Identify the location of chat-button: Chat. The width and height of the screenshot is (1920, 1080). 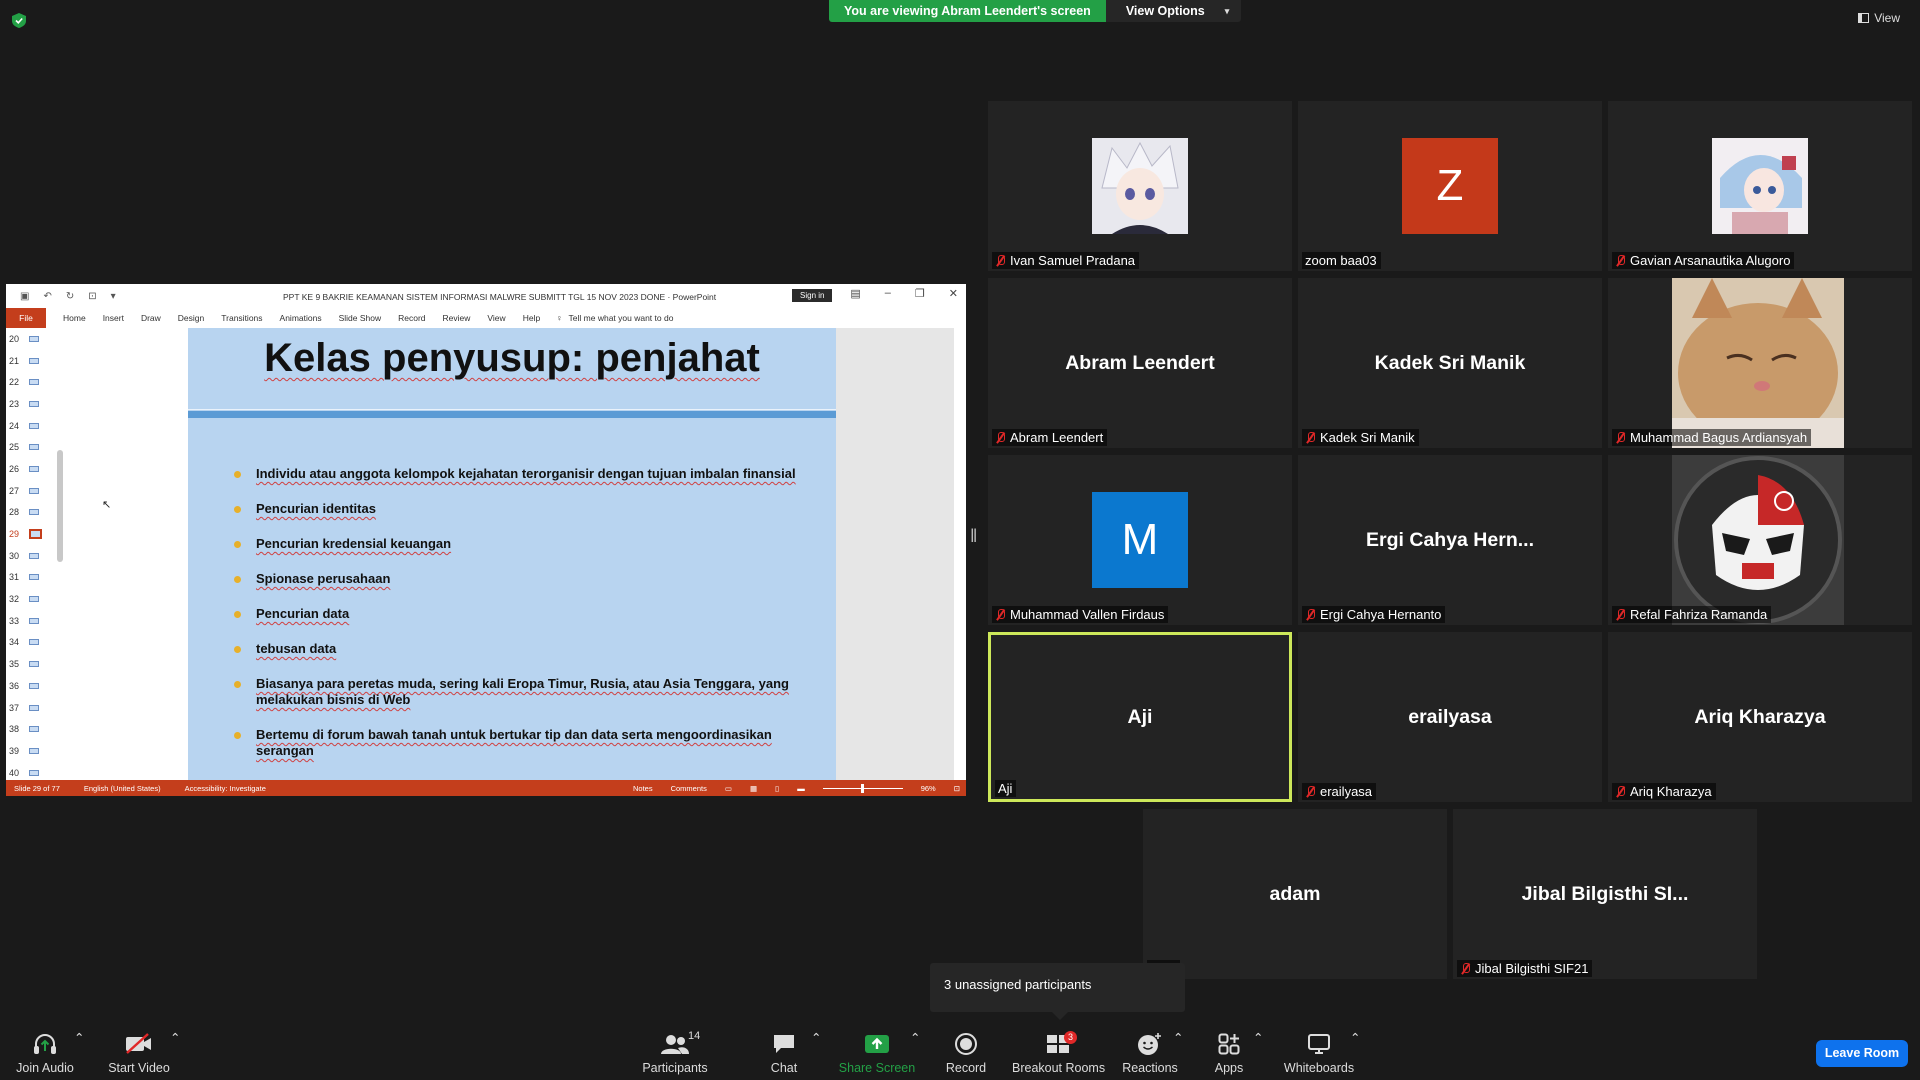
(784, 1052).